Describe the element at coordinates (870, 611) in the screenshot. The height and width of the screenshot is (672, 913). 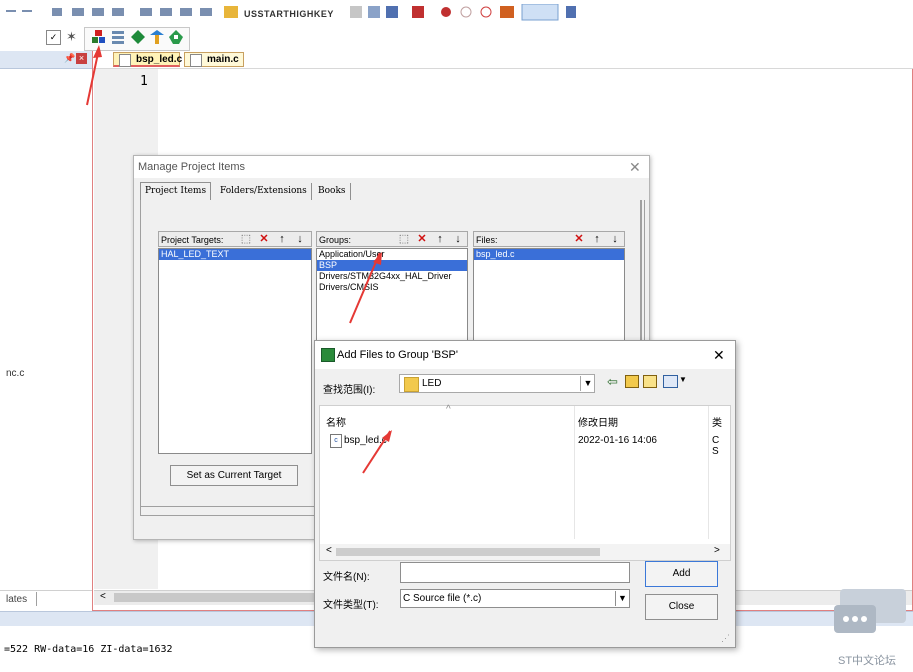
I see `chat-bubble-icon` at that location.